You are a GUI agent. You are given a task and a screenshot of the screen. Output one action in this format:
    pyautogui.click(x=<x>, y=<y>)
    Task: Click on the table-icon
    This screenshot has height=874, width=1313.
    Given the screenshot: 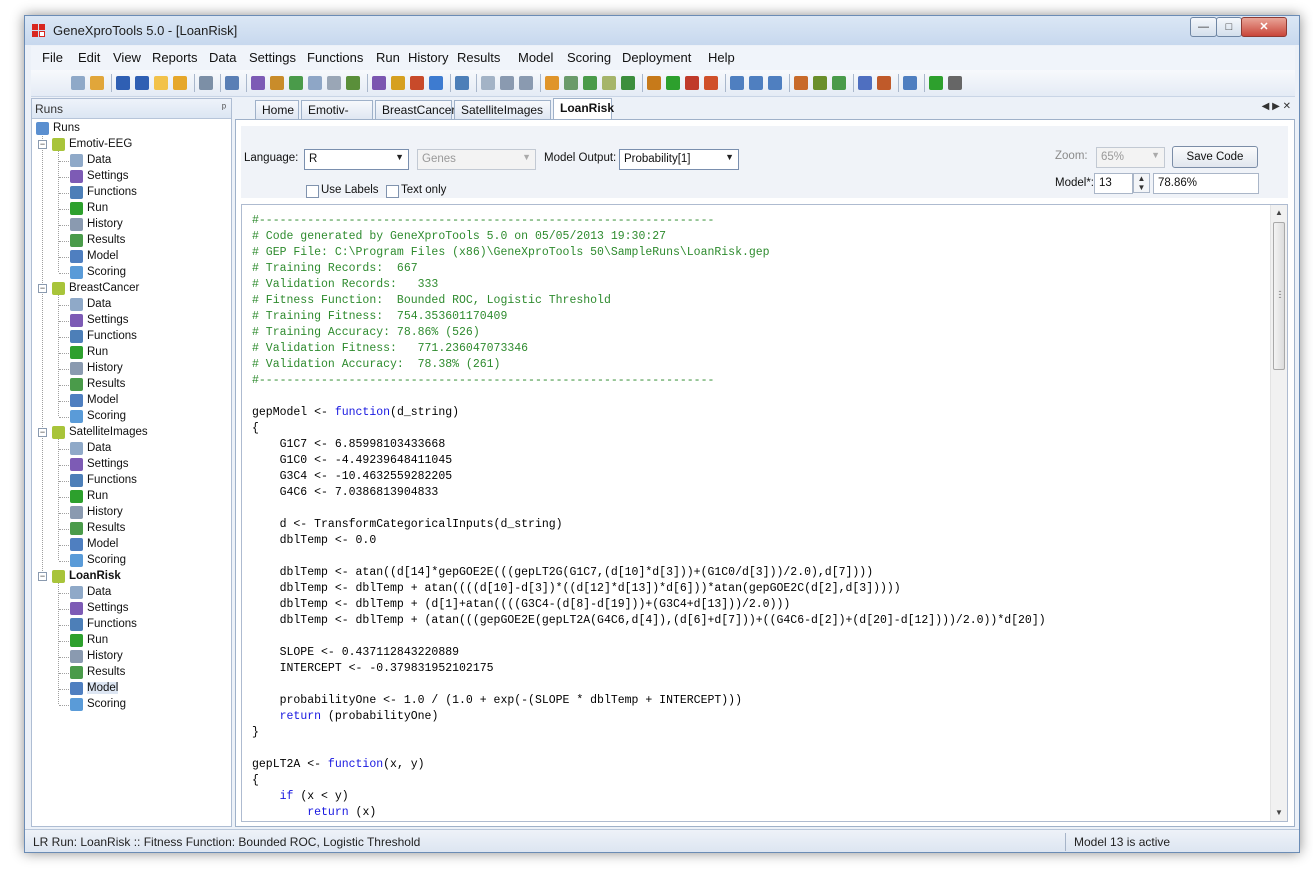 What is the action you would take?
    pyautogui.click(x=571, y=83)
    